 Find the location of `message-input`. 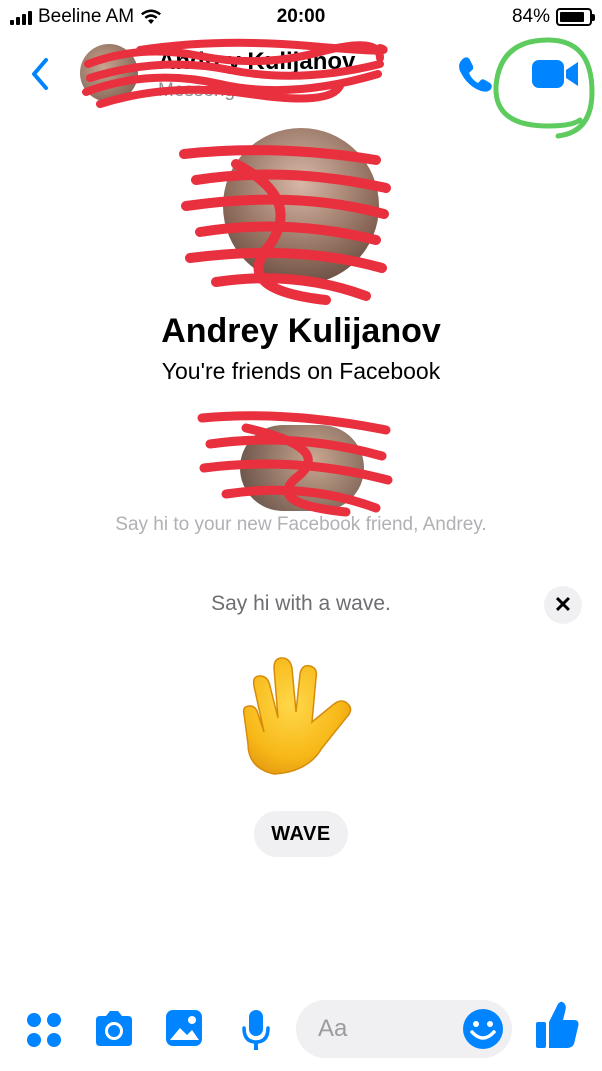

message-input is located at coordinates (388, 1029).